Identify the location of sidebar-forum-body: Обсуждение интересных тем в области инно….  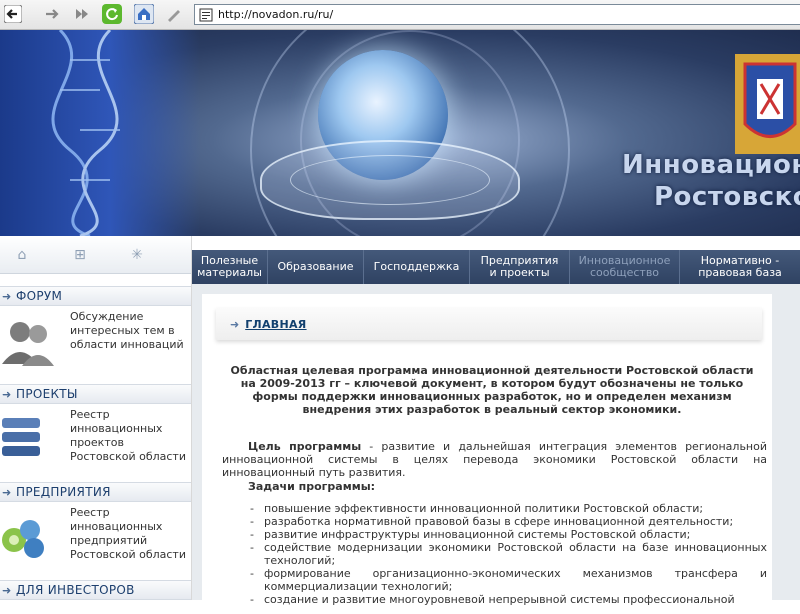
(95, 345).